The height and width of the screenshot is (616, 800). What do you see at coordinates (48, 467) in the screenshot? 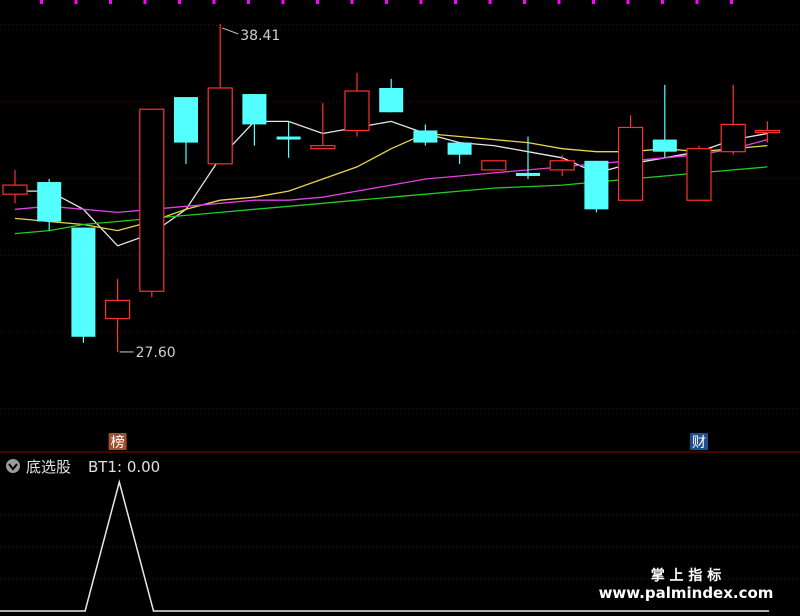
I see `indicator-name: 底选股` at bounding box center [48, 467].